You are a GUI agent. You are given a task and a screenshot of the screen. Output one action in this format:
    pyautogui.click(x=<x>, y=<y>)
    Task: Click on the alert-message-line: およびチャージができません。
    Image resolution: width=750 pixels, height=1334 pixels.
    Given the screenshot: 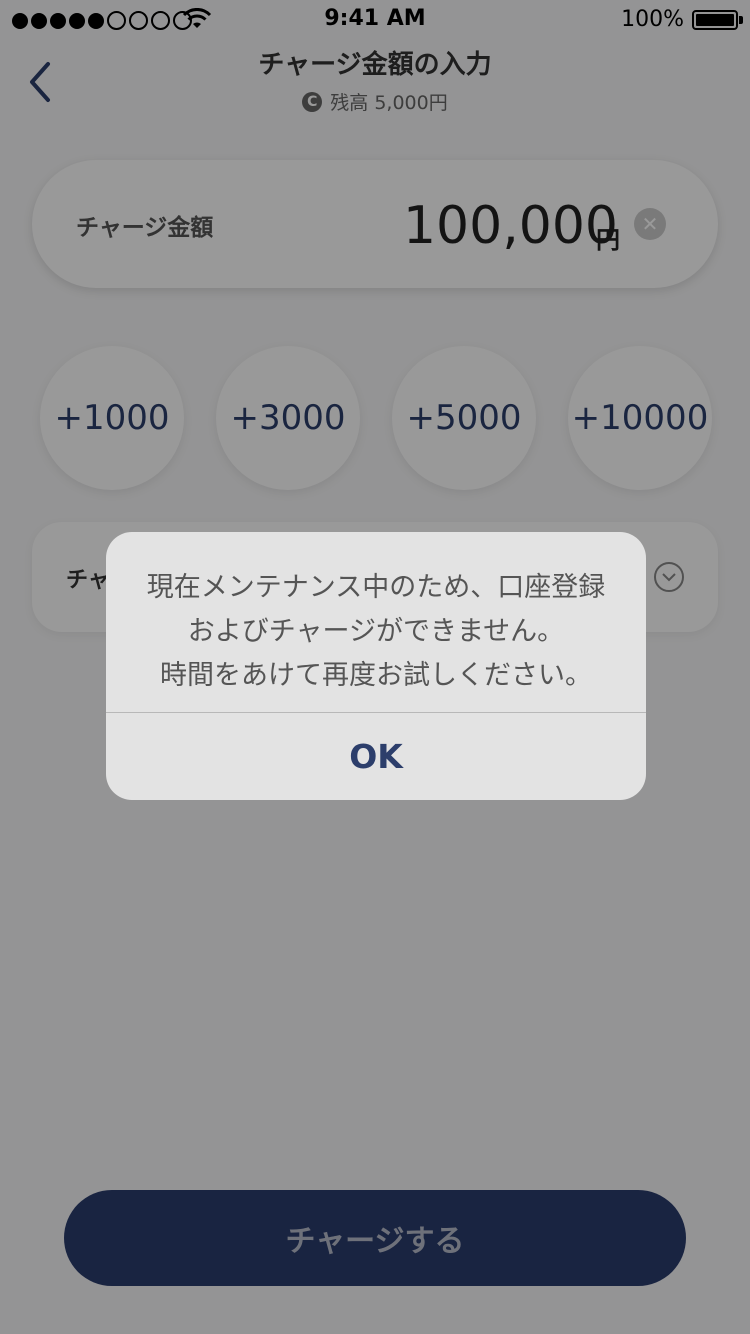 What is the action you would take?
    pyautogui.click(x=376, y=631)
    